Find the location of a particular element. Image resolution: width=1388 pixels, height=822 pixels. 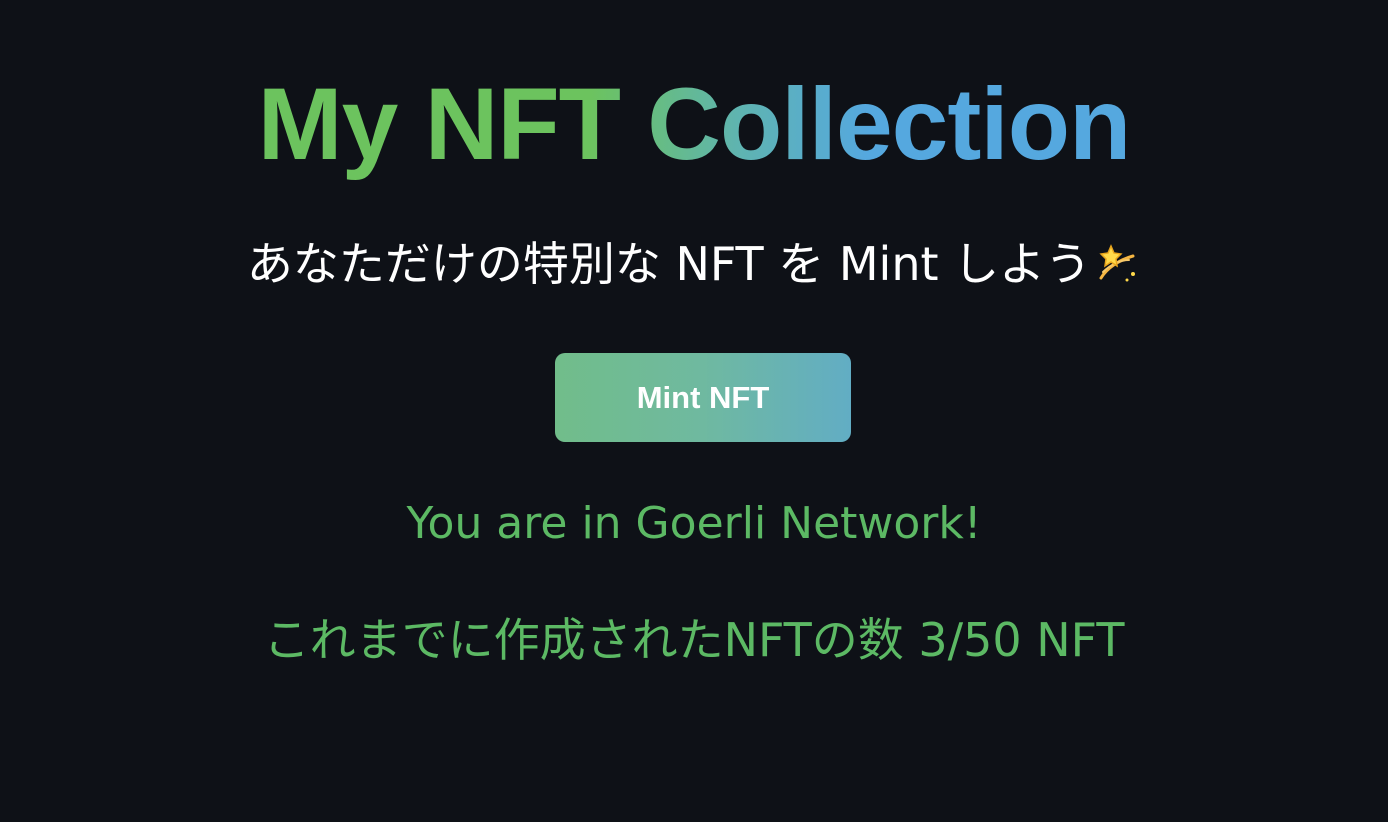

page-title: My NFT Collection is located at coordinates (694, 124).